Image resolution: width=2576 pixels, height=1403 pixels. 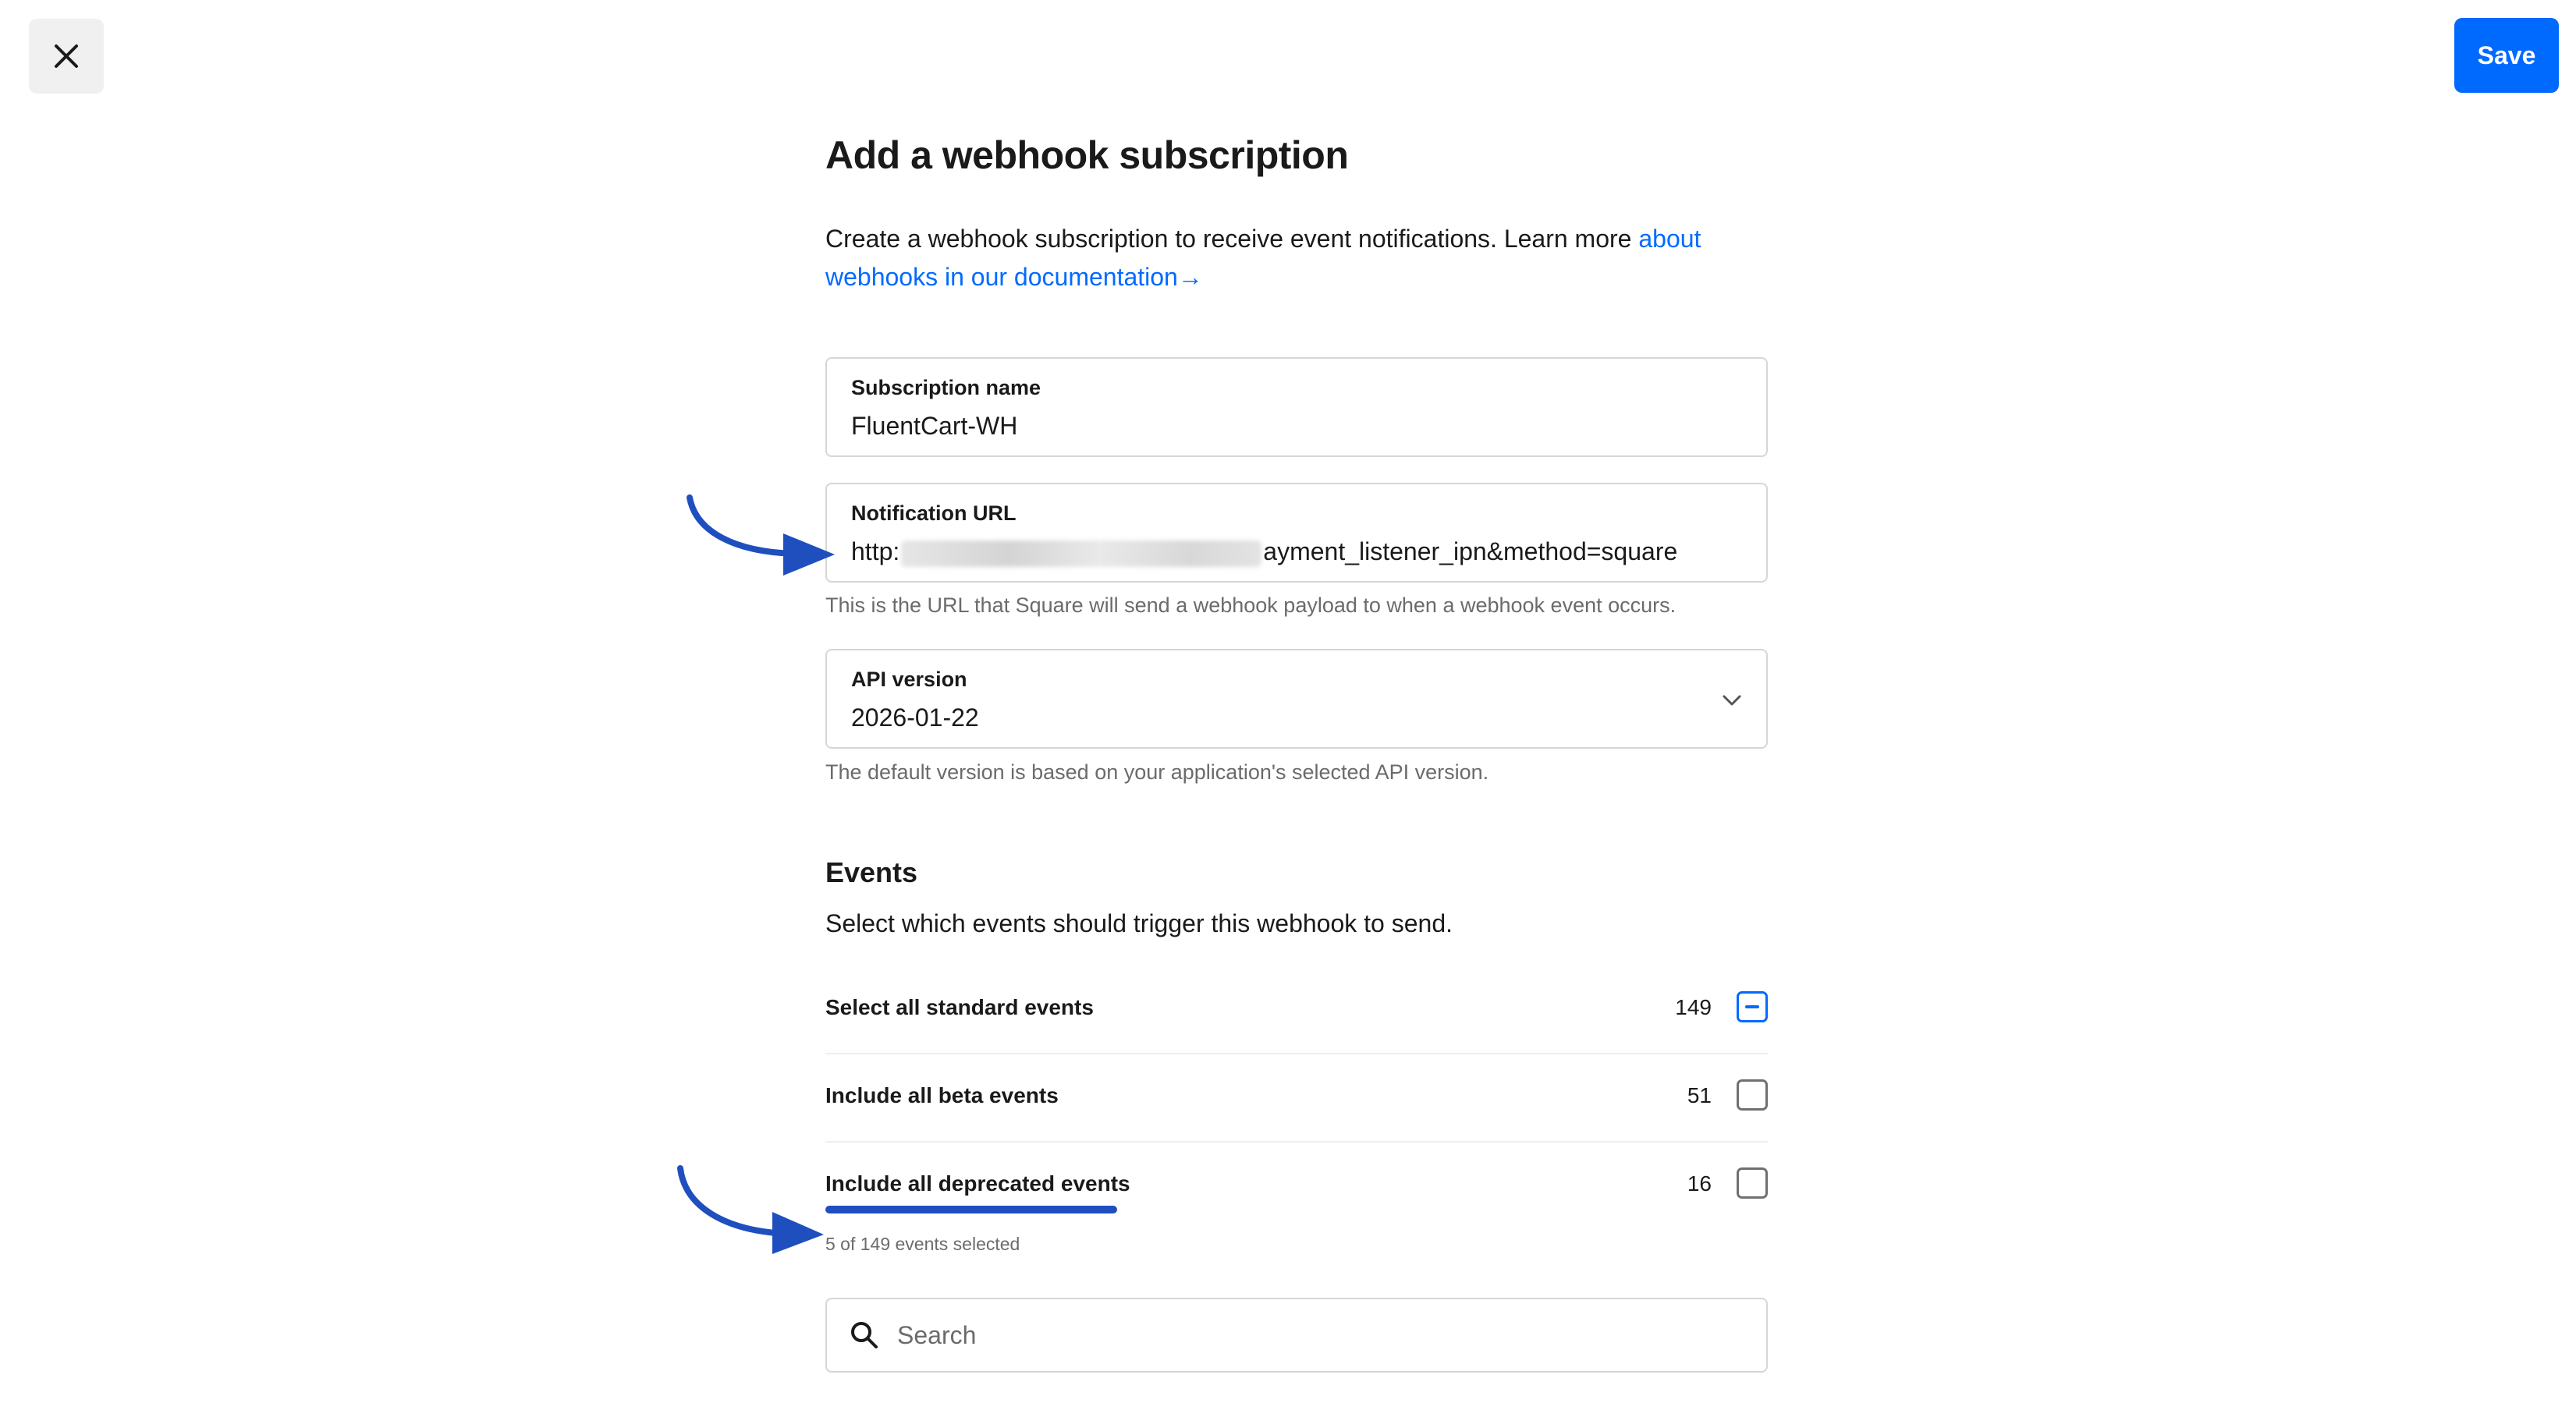 I want to click on chevron-down-icon, so click(x=1732, y=700).